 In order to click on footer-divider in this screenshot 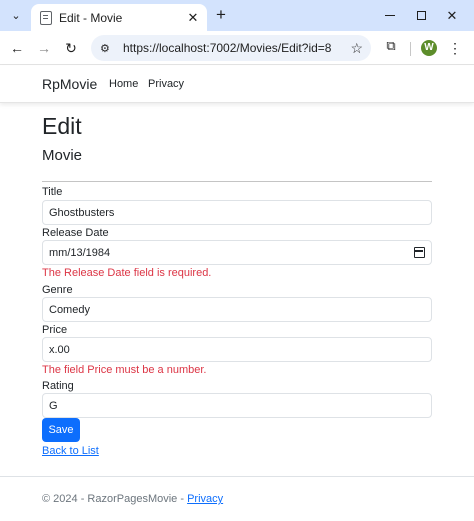, I will do `click(237, 476)`.